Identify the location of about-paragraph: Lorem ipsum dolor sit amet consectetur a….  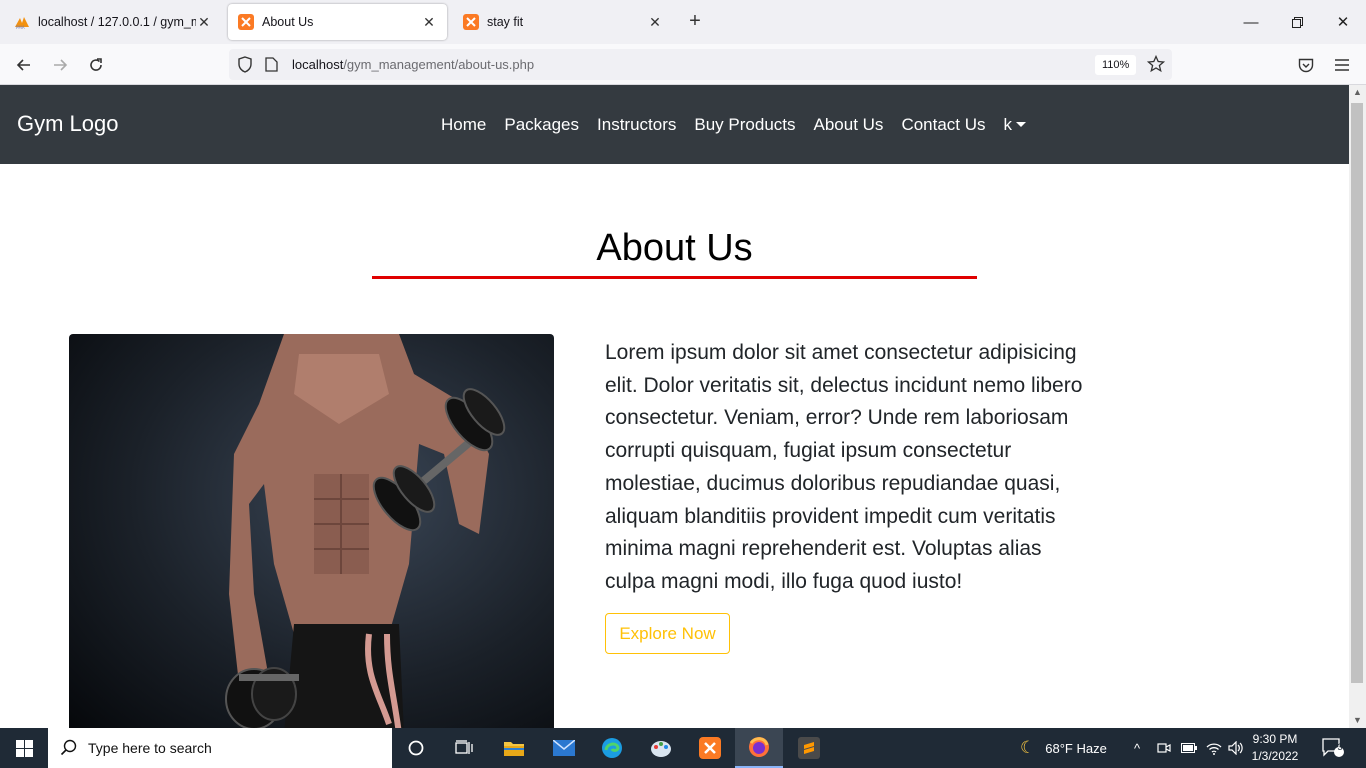
(844, 467).